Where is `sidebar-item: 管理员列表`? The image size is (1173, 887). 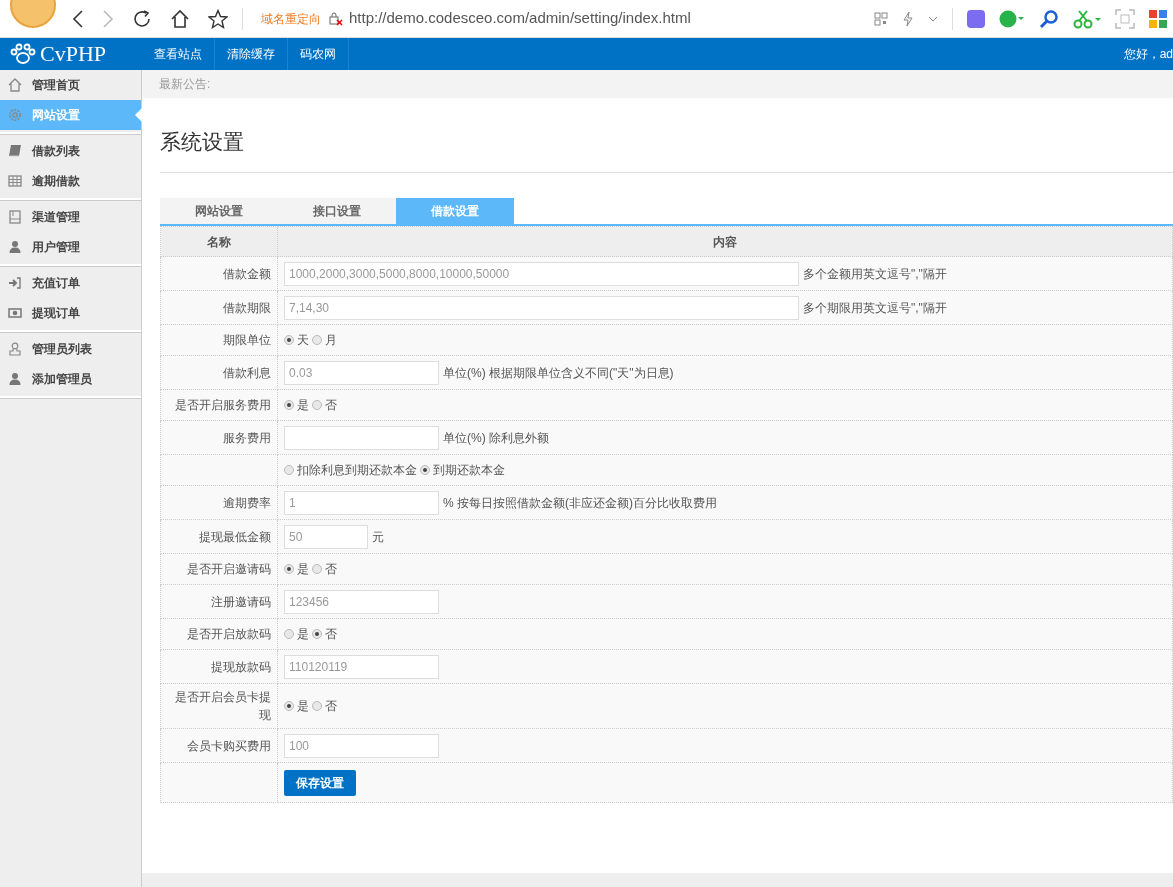 sidebar-item: 管理员列表 is located at coordinates (70, 349).